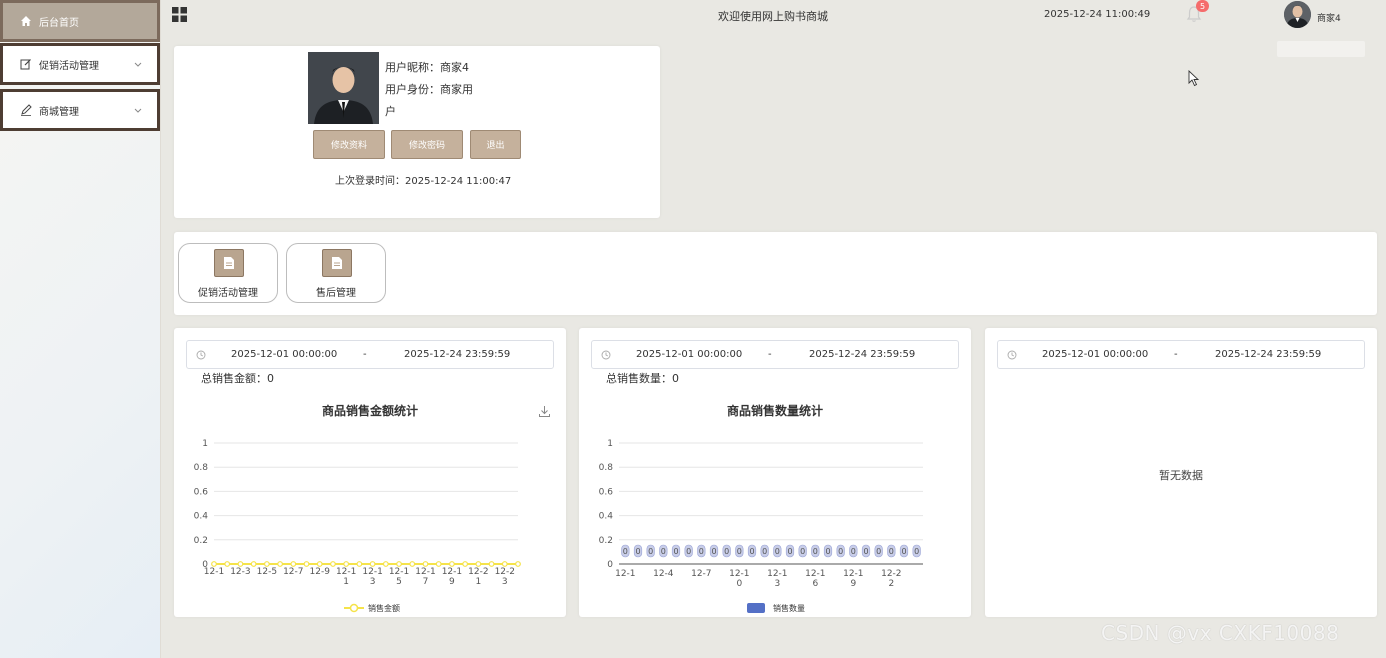  Describe the element at coordinates (789, 608) in the screenshot. I see `legend-label: 销售数量` at that location.